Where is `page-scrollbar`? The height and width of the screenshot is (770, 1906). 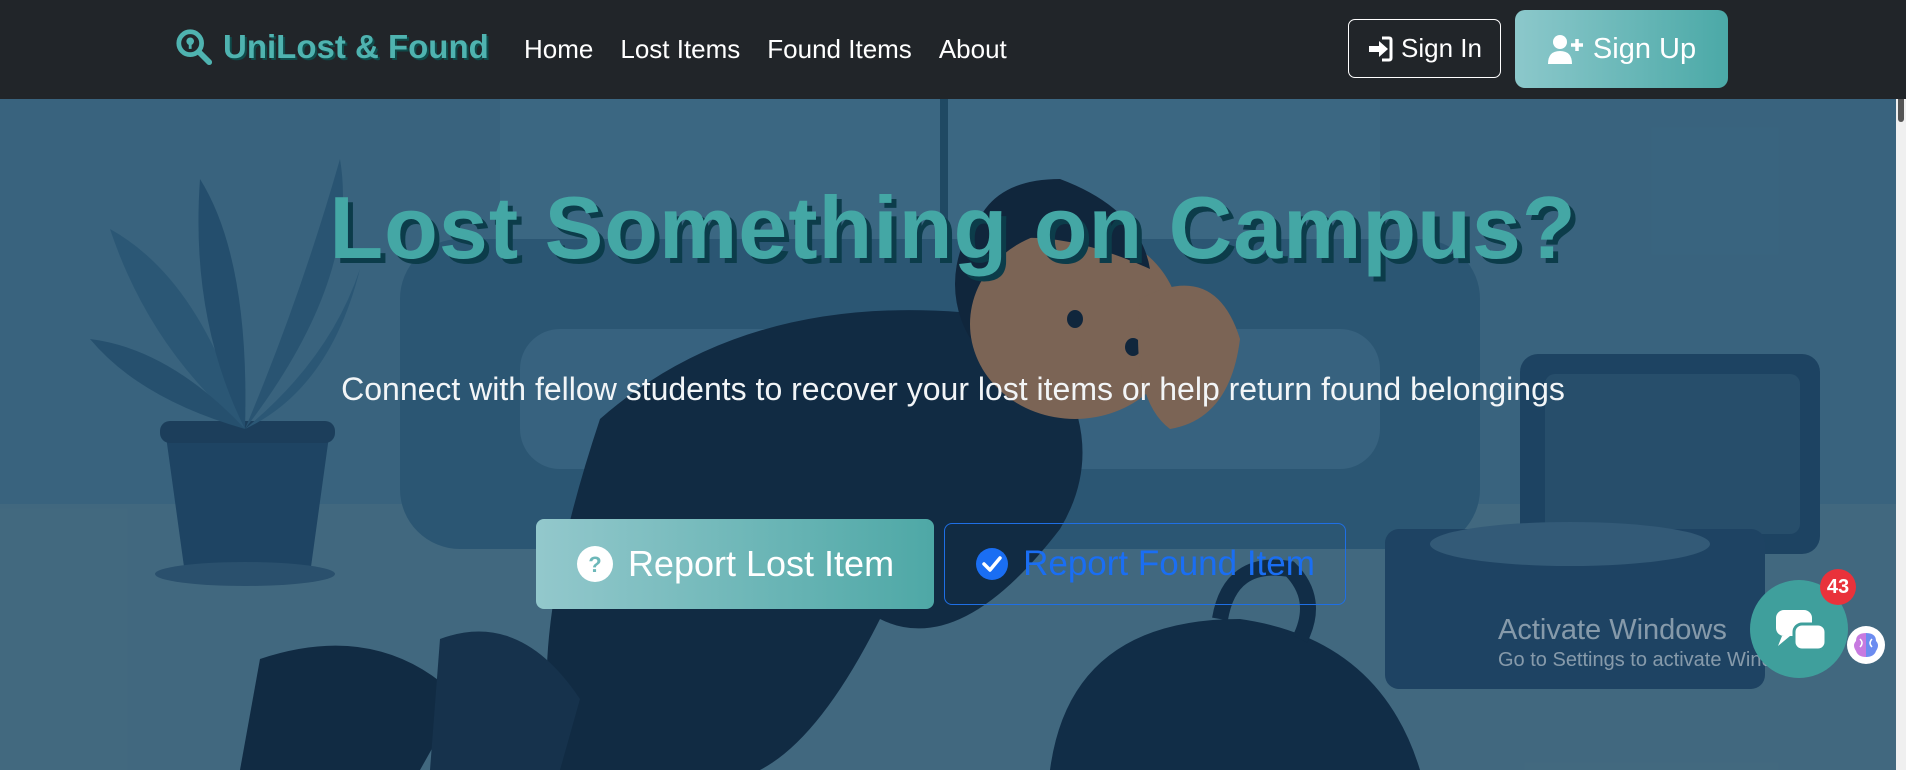 page-scrollbar is located at coordinates (1901, 385).